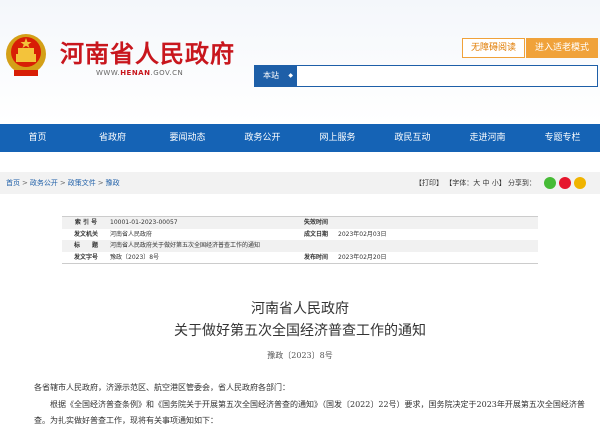 The width and height of the screenshot is (600, 436). Describe the element at coordinates (131, 234) in the screenshot. I see `issuer-value: 河南省人民政府` at that location.